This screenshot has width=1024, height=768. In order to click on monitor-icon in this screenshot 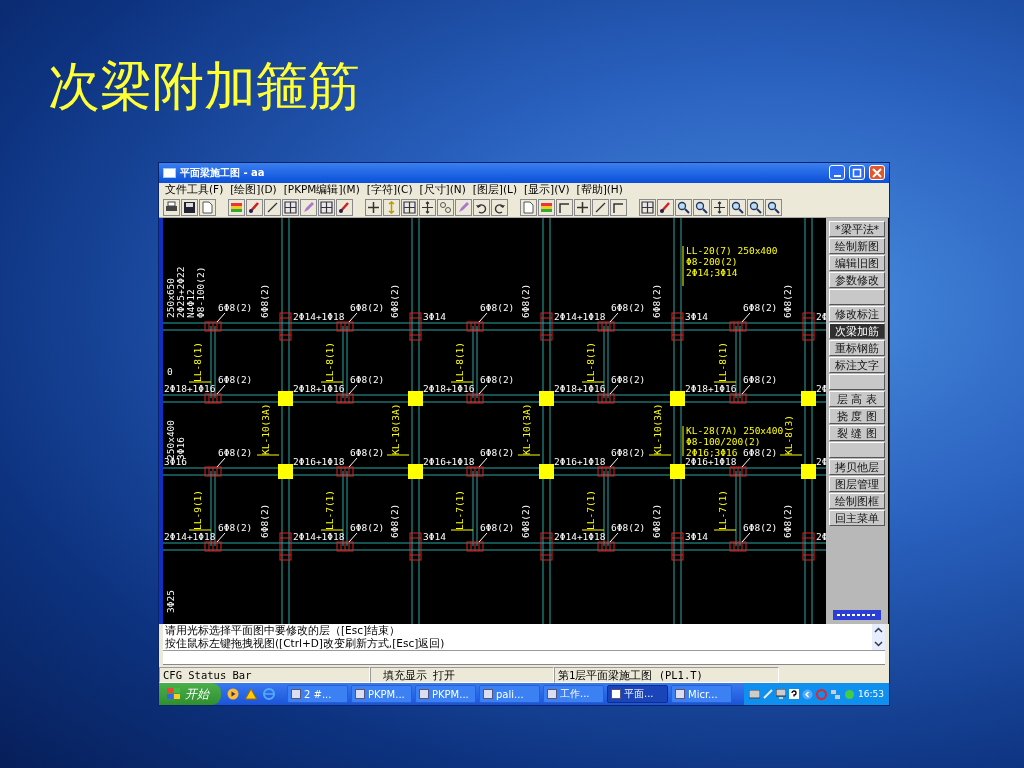, I will do `click(781, 694)`.